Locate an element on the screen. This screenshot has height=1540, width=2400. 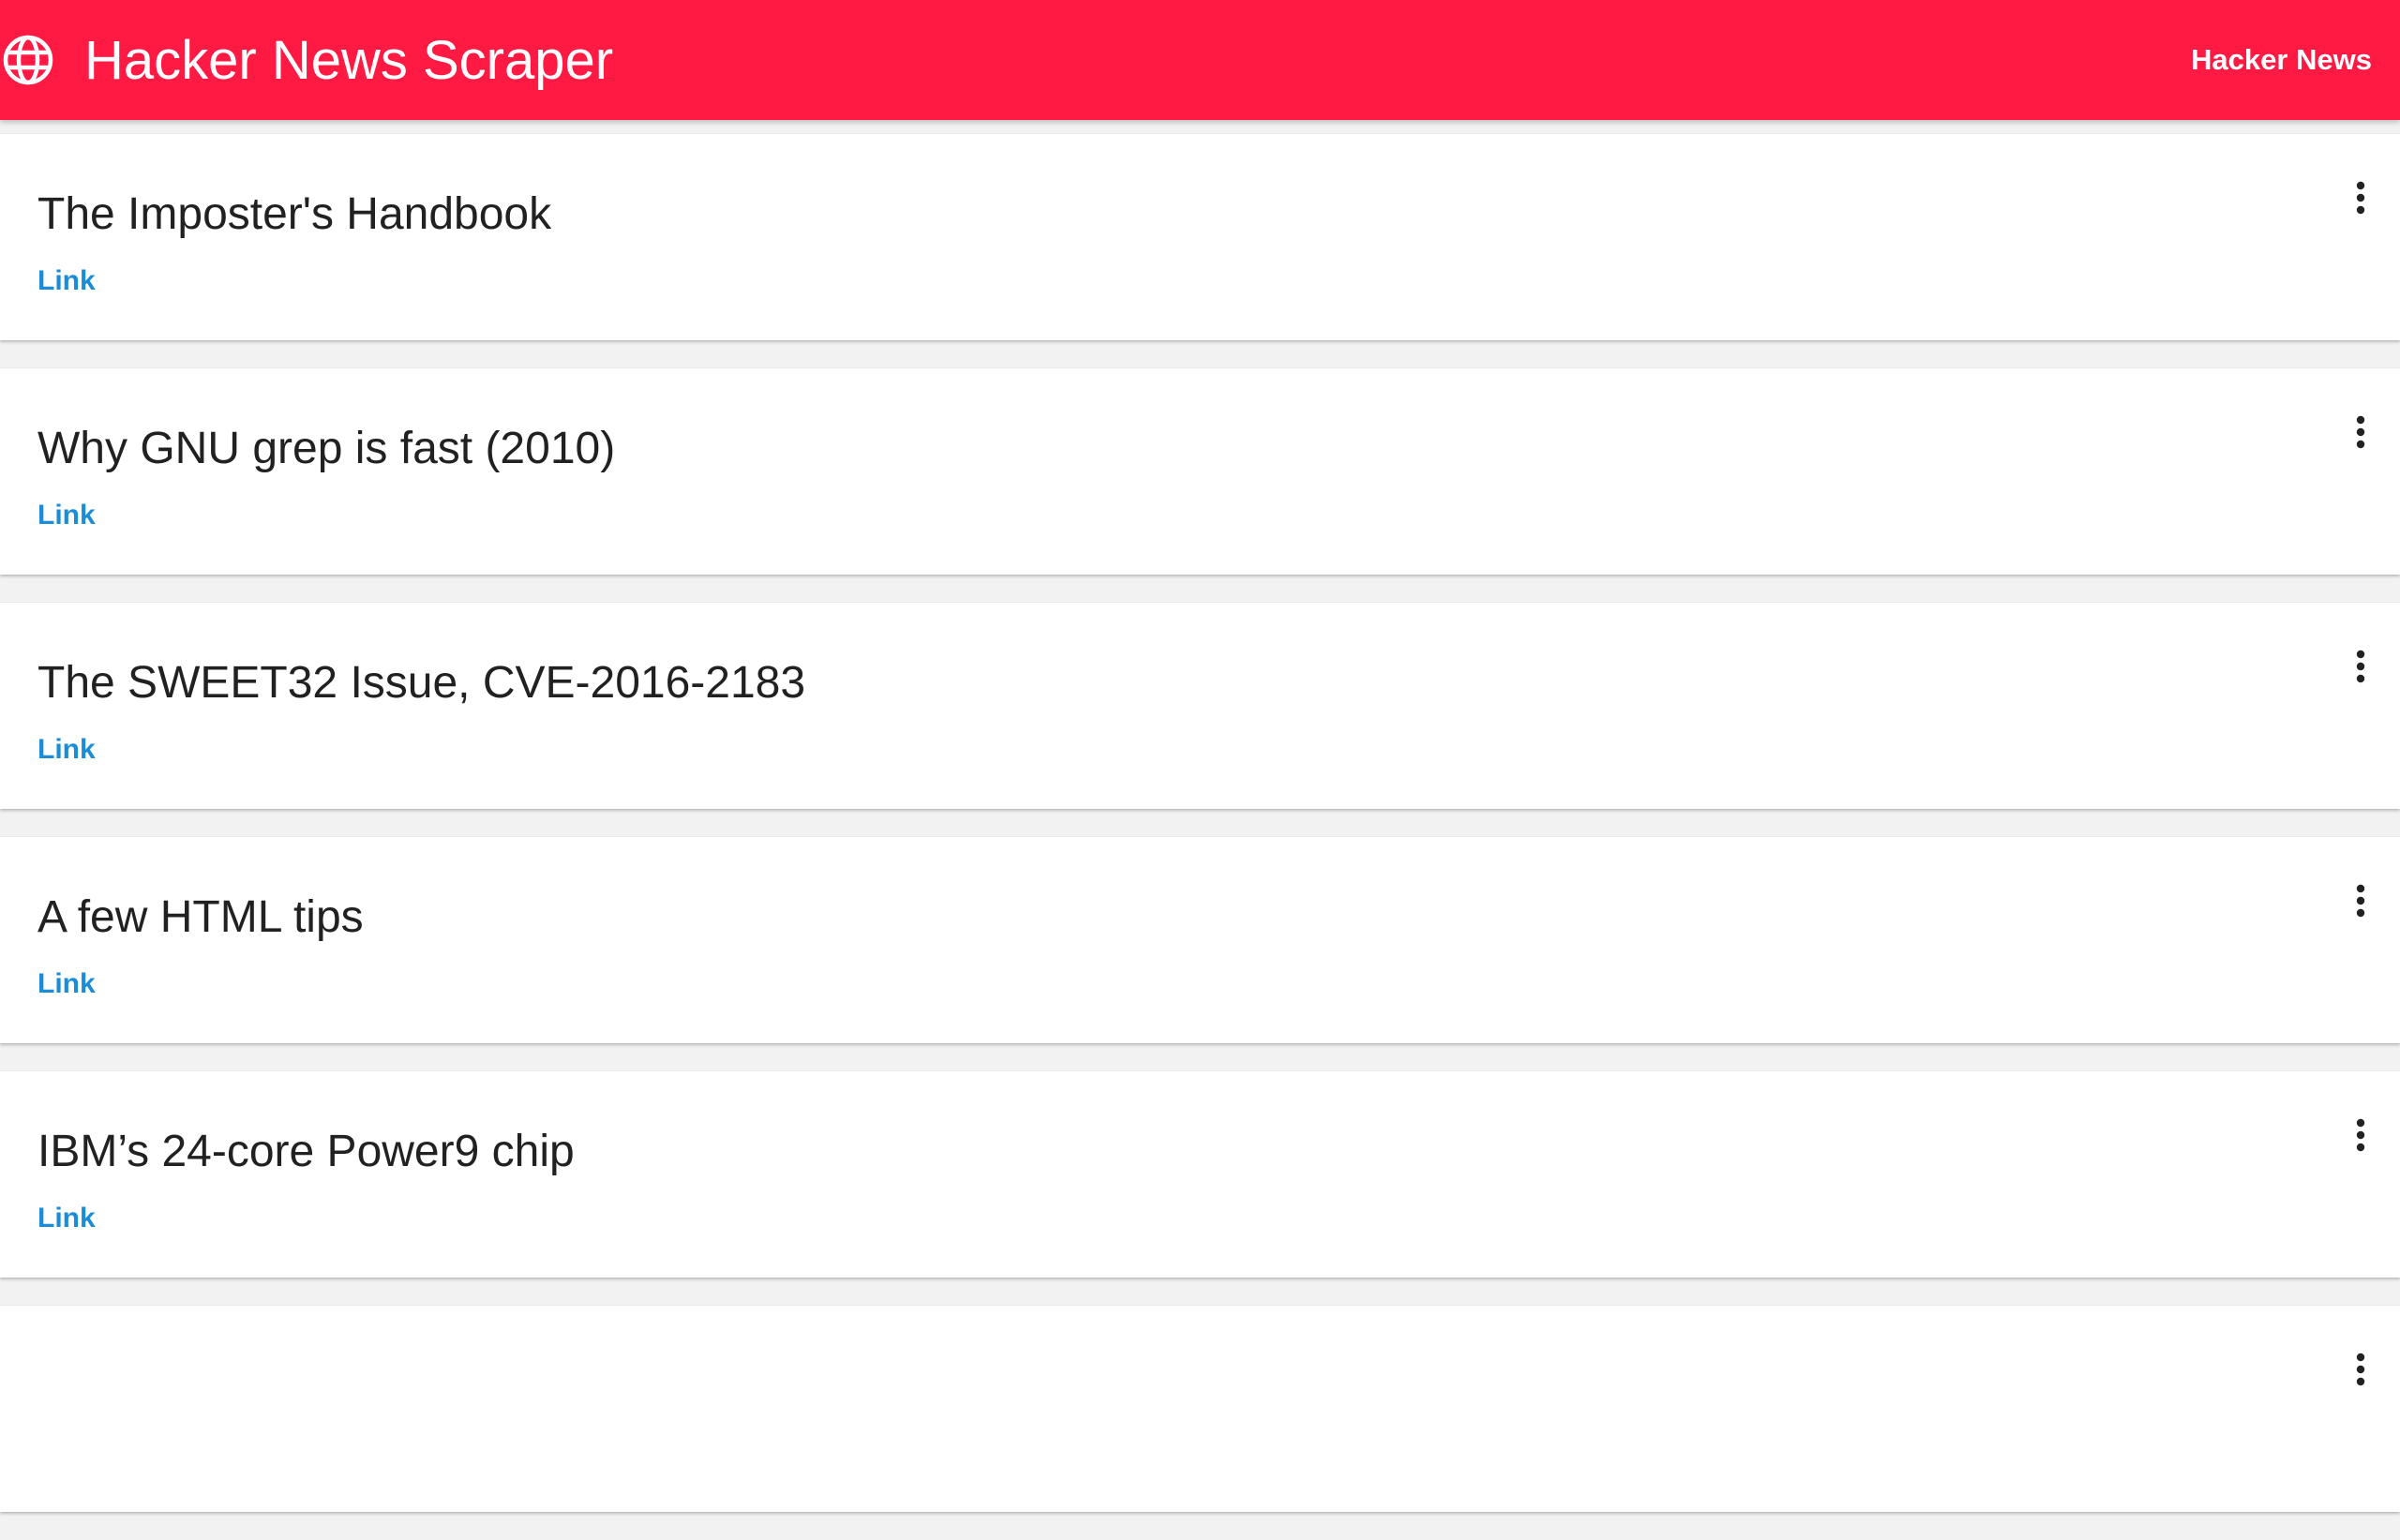
story-title: A few HTML tips is located at coordinates (201, 917).